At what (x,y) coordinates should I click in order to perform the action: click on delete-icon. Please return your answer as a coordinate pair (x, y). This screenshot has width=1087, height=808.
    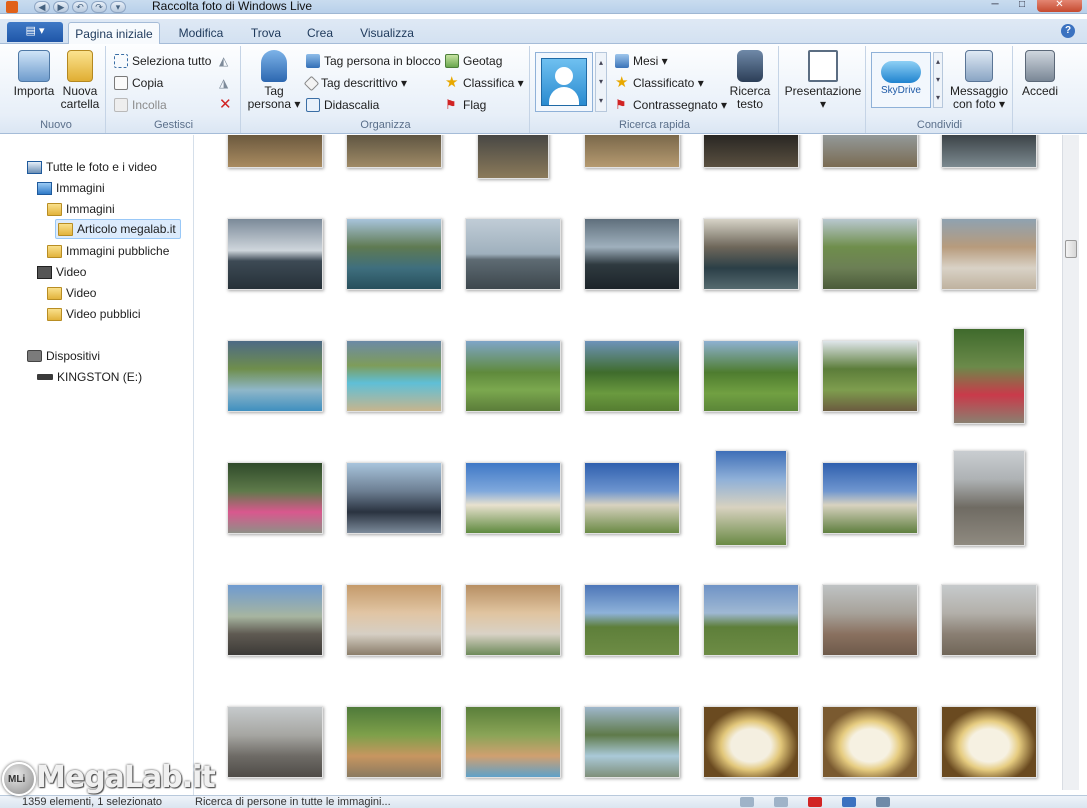
    Looking at the image, I should click on (815, 802).